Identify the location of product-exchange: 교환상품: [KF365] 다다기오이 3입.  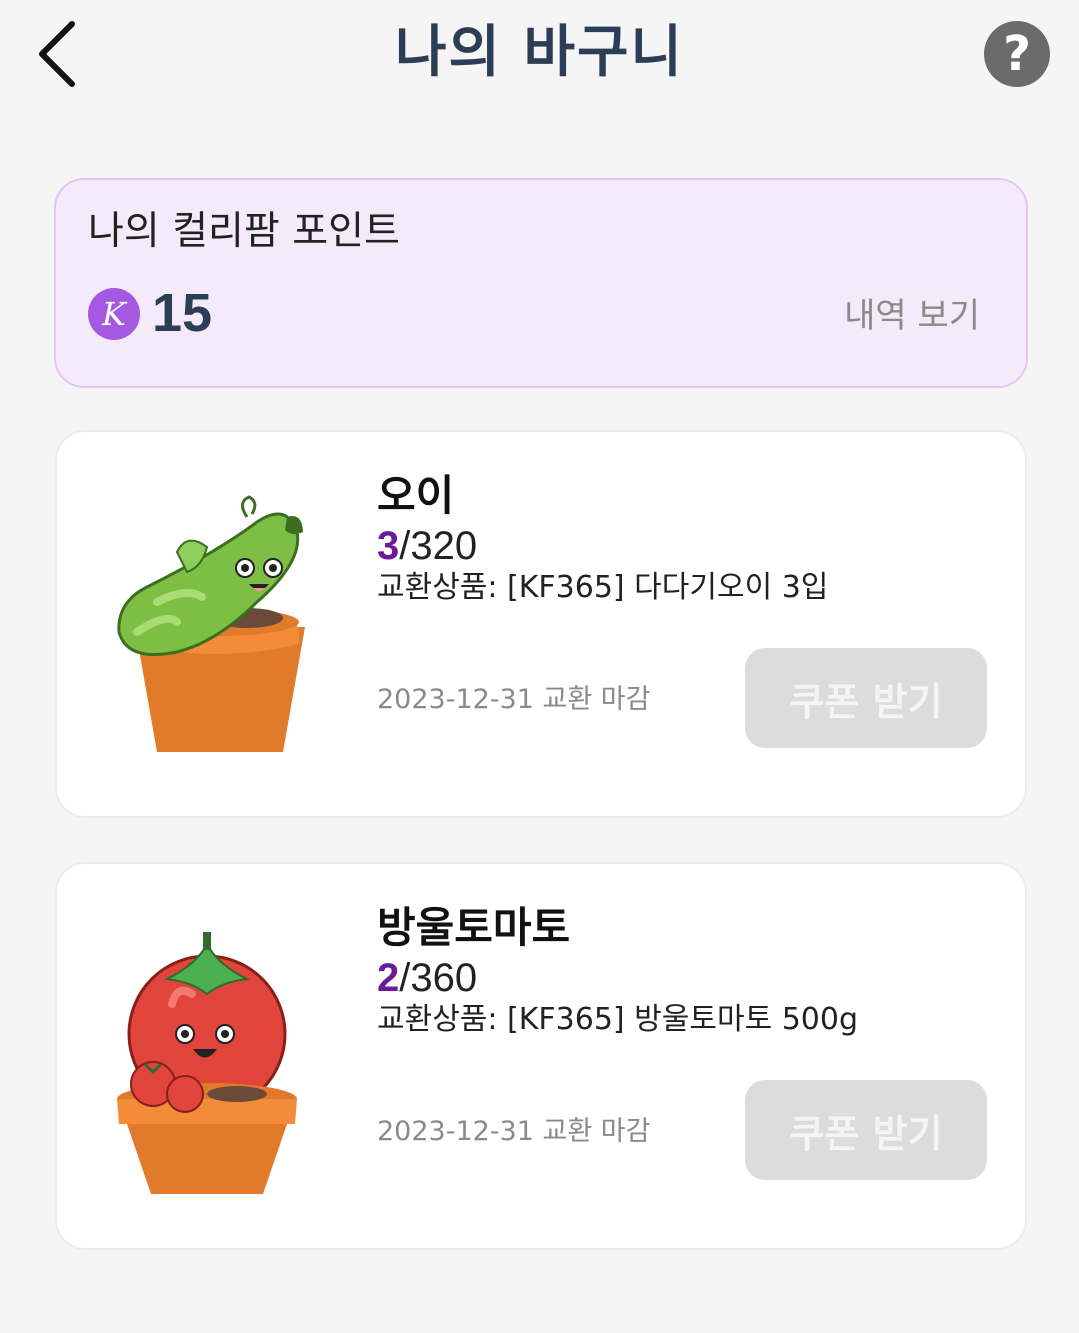
(603, 587).